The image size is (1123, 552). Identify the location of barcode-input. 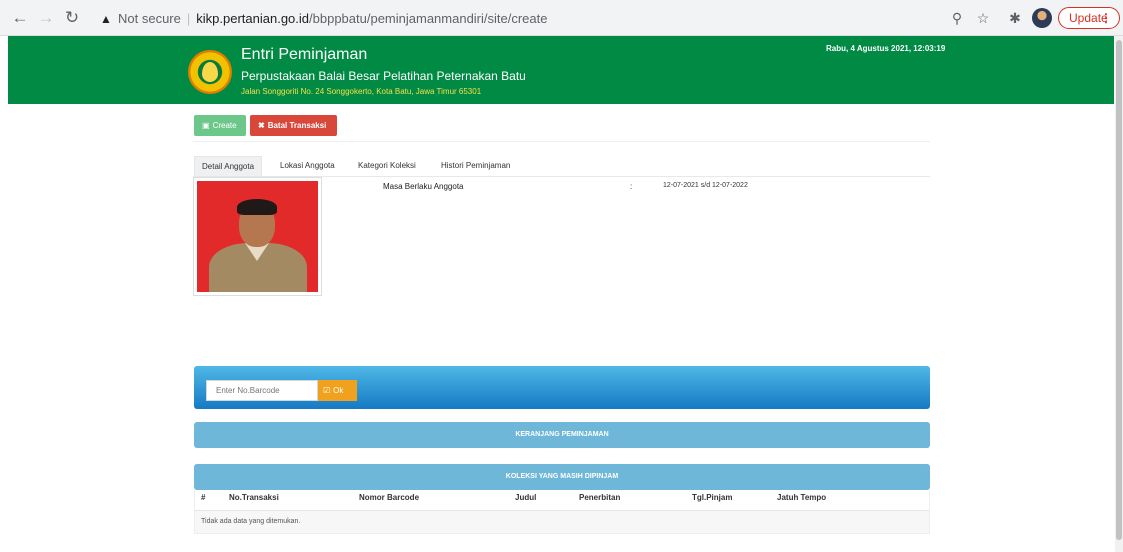
(262, 390).